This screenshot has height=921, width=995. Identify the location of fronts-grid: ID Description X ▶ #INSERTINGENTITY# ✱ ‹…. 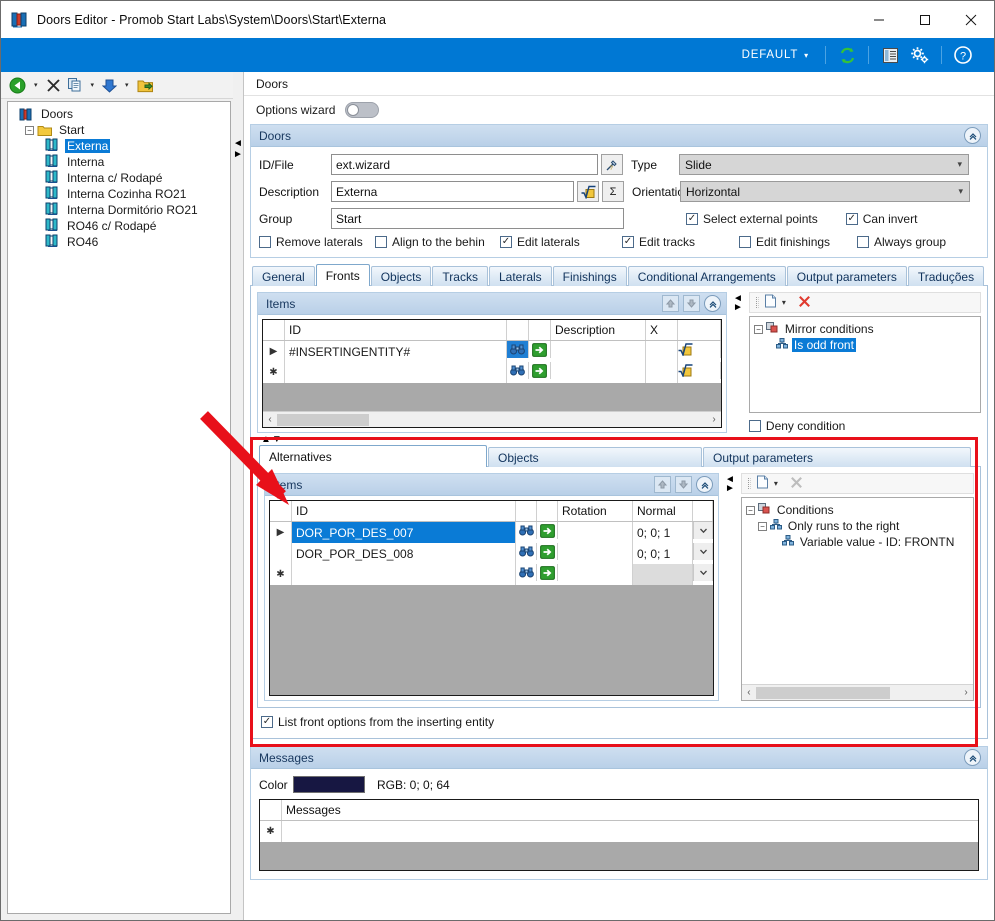
(492, 373).